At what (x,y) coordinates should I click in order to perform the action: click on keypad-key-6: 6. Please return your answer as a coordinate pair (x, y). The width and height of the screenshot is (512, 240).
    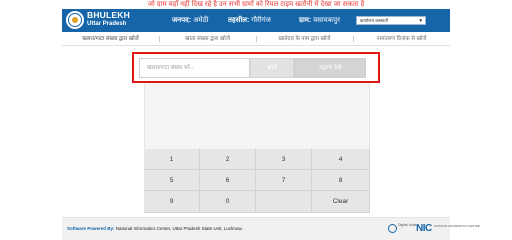
    Looking at the image, I should click on (228, 180).